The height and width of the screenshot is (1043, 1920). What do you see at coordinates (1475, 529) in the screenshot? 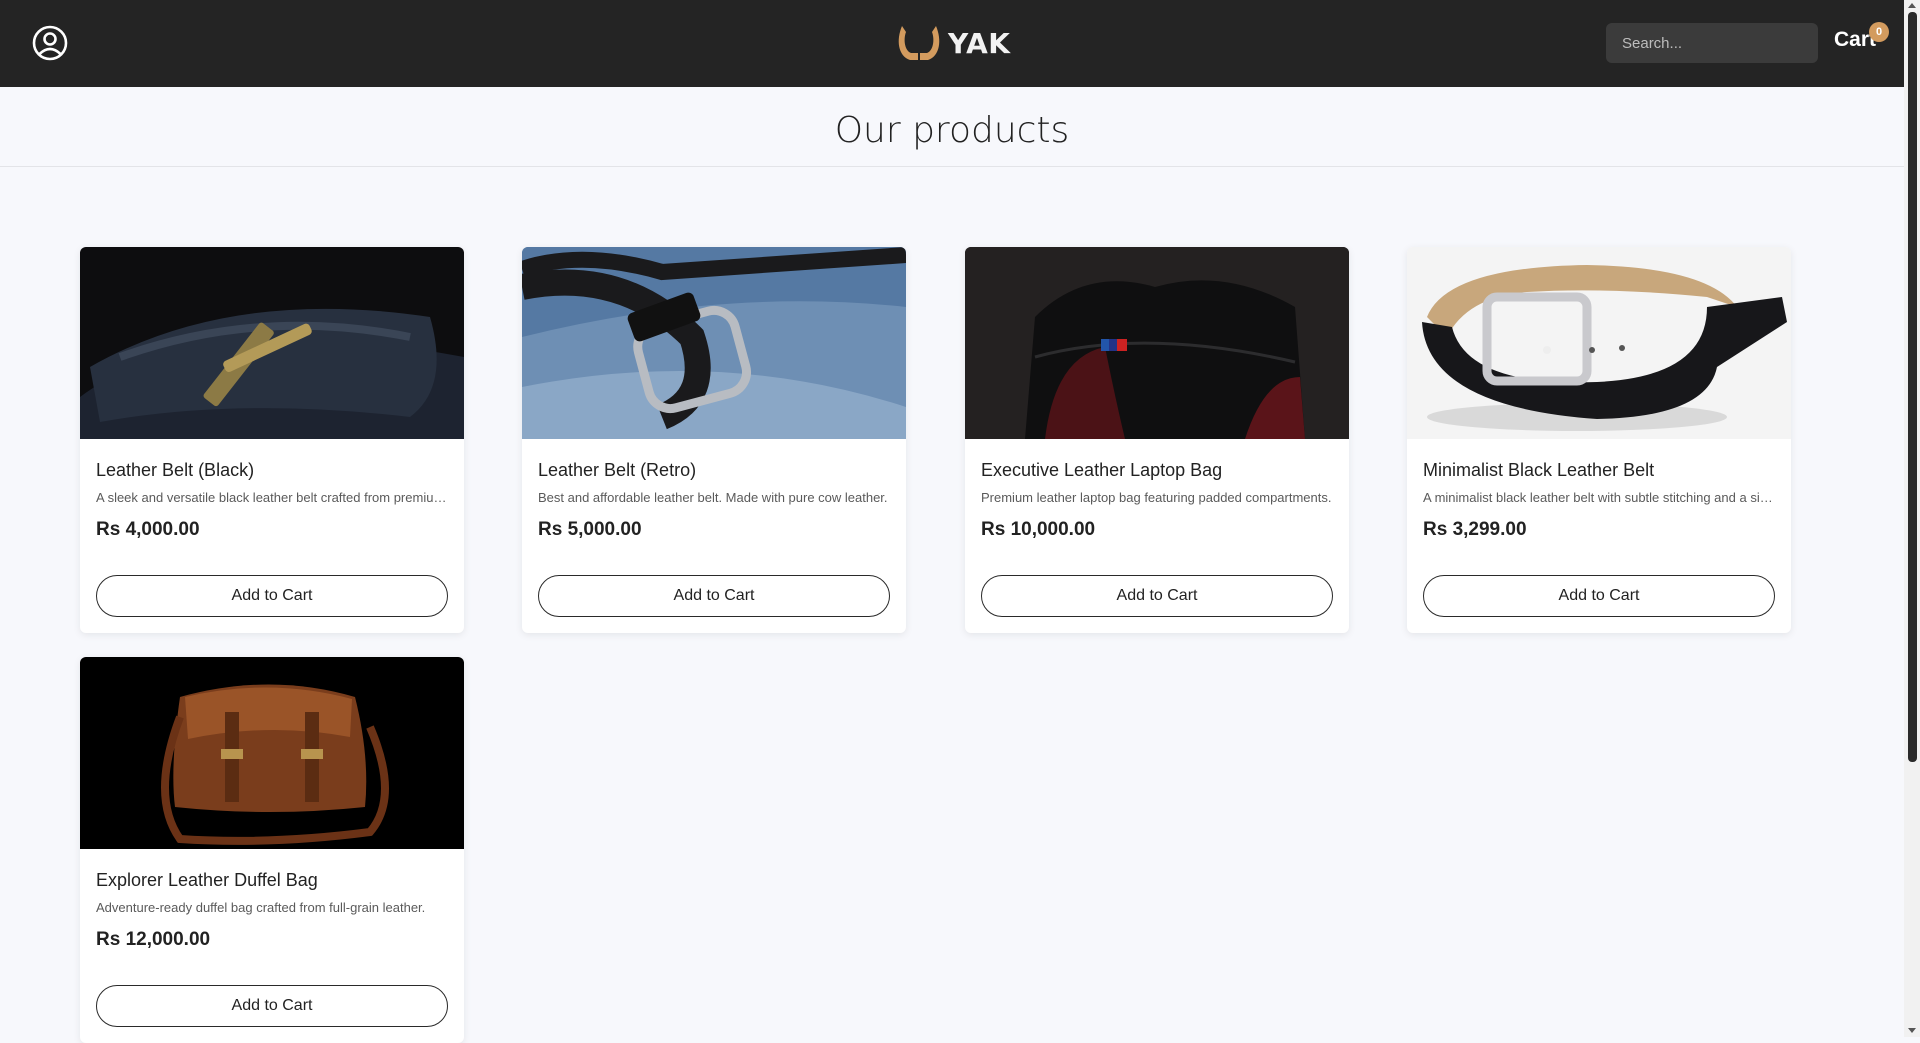
I see `product-price: Rs 3,299.00` at bounding box center [1475, 529].